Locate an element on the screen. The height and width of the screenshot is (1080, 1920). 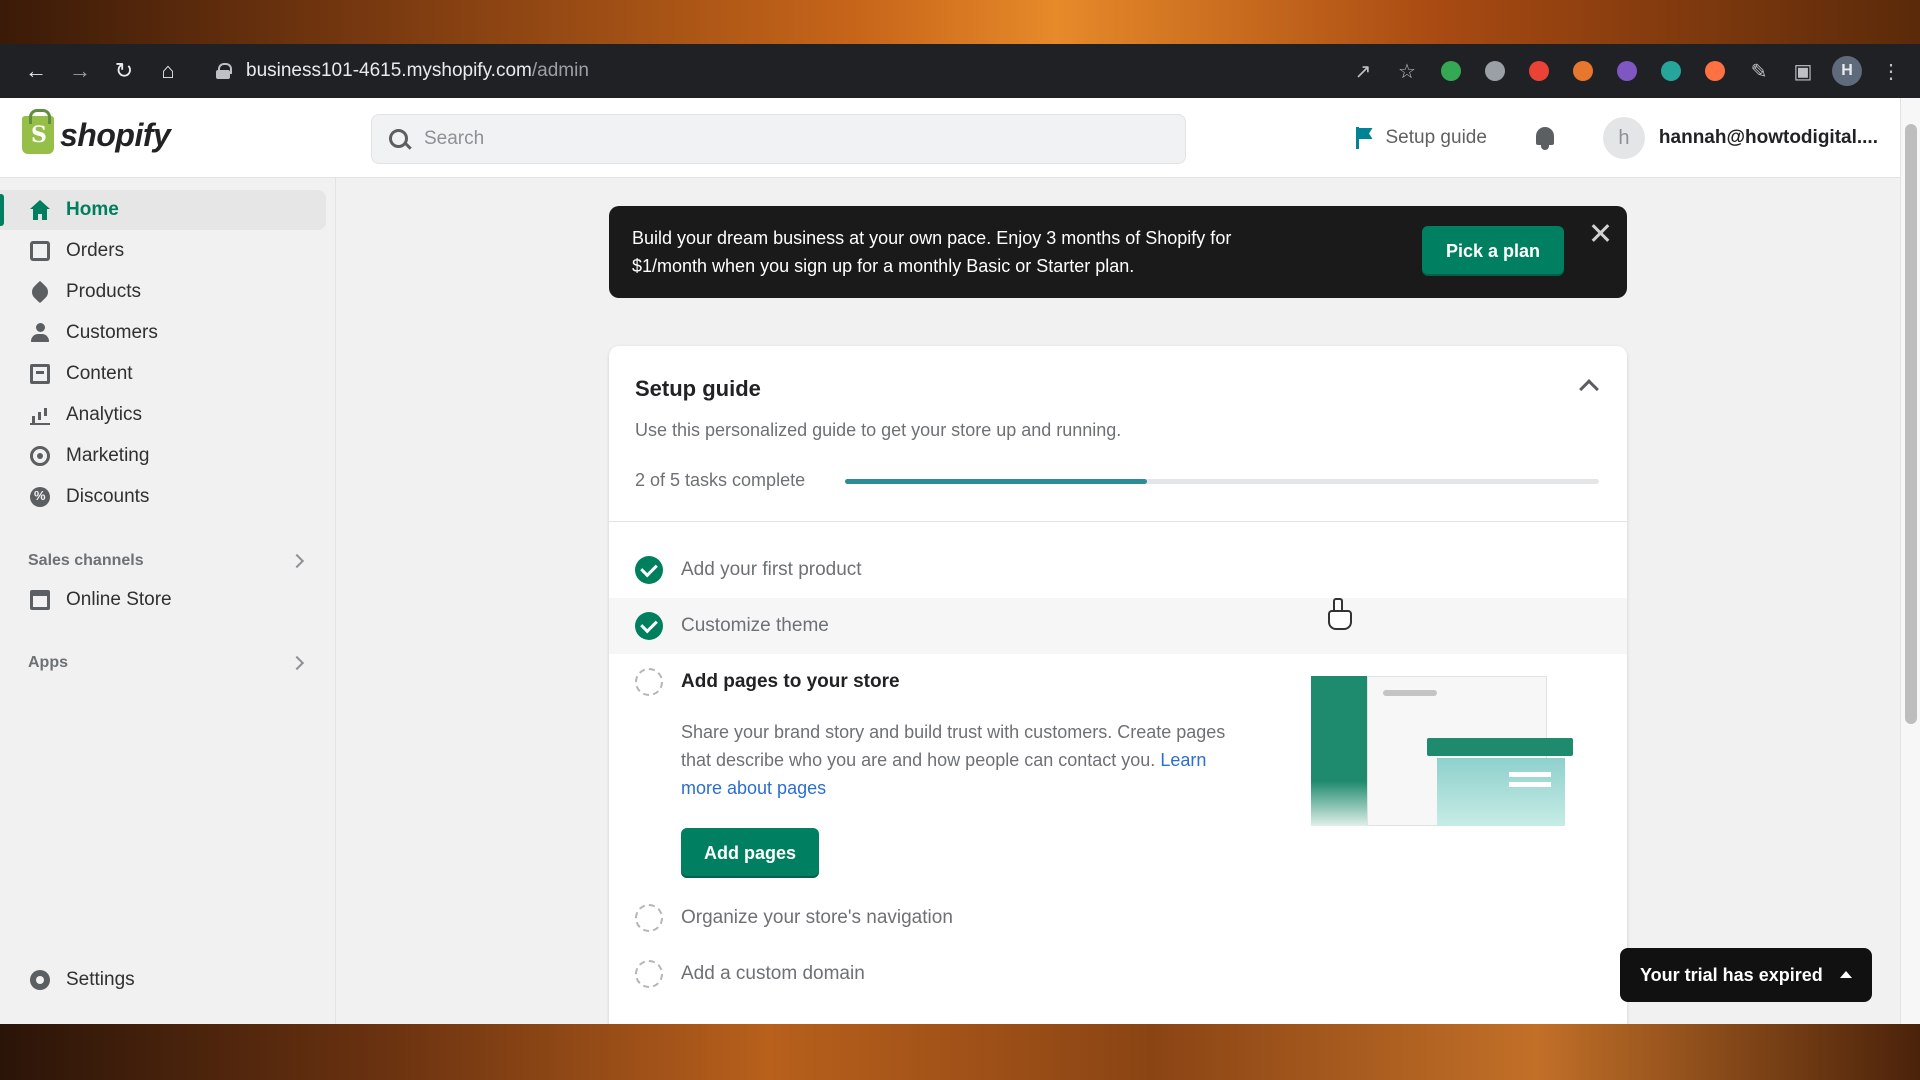
close-icon is located at coordinates (1600, 233).